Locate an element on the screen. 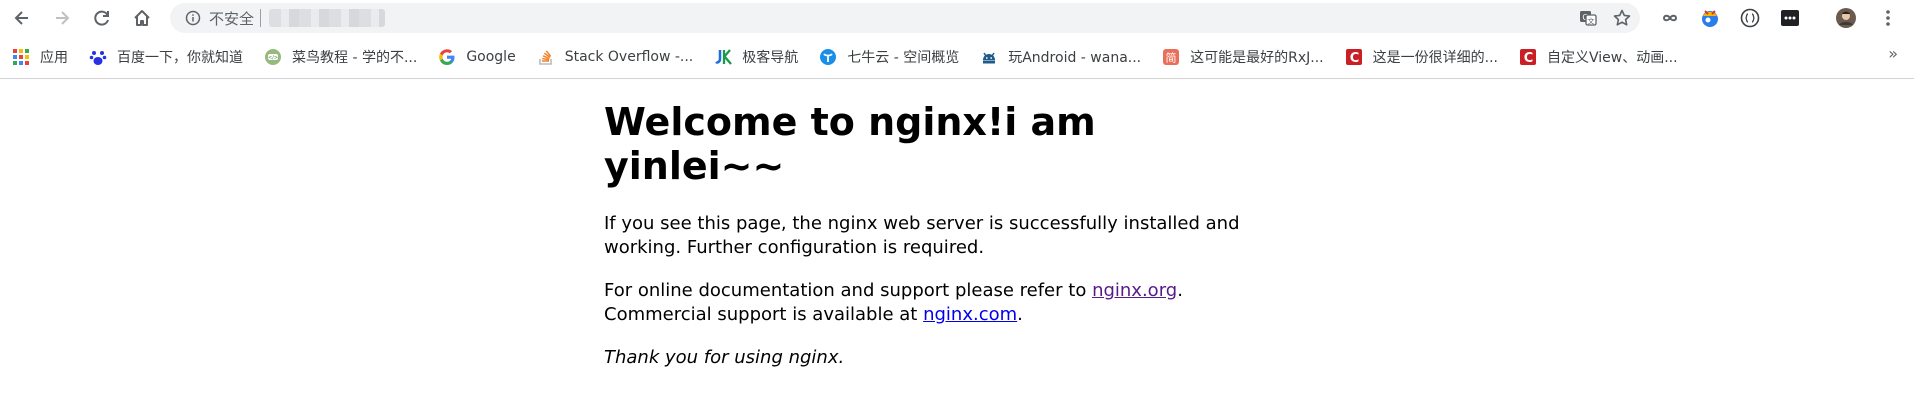  code-braces-icon is located at coordinates (1750, 18).